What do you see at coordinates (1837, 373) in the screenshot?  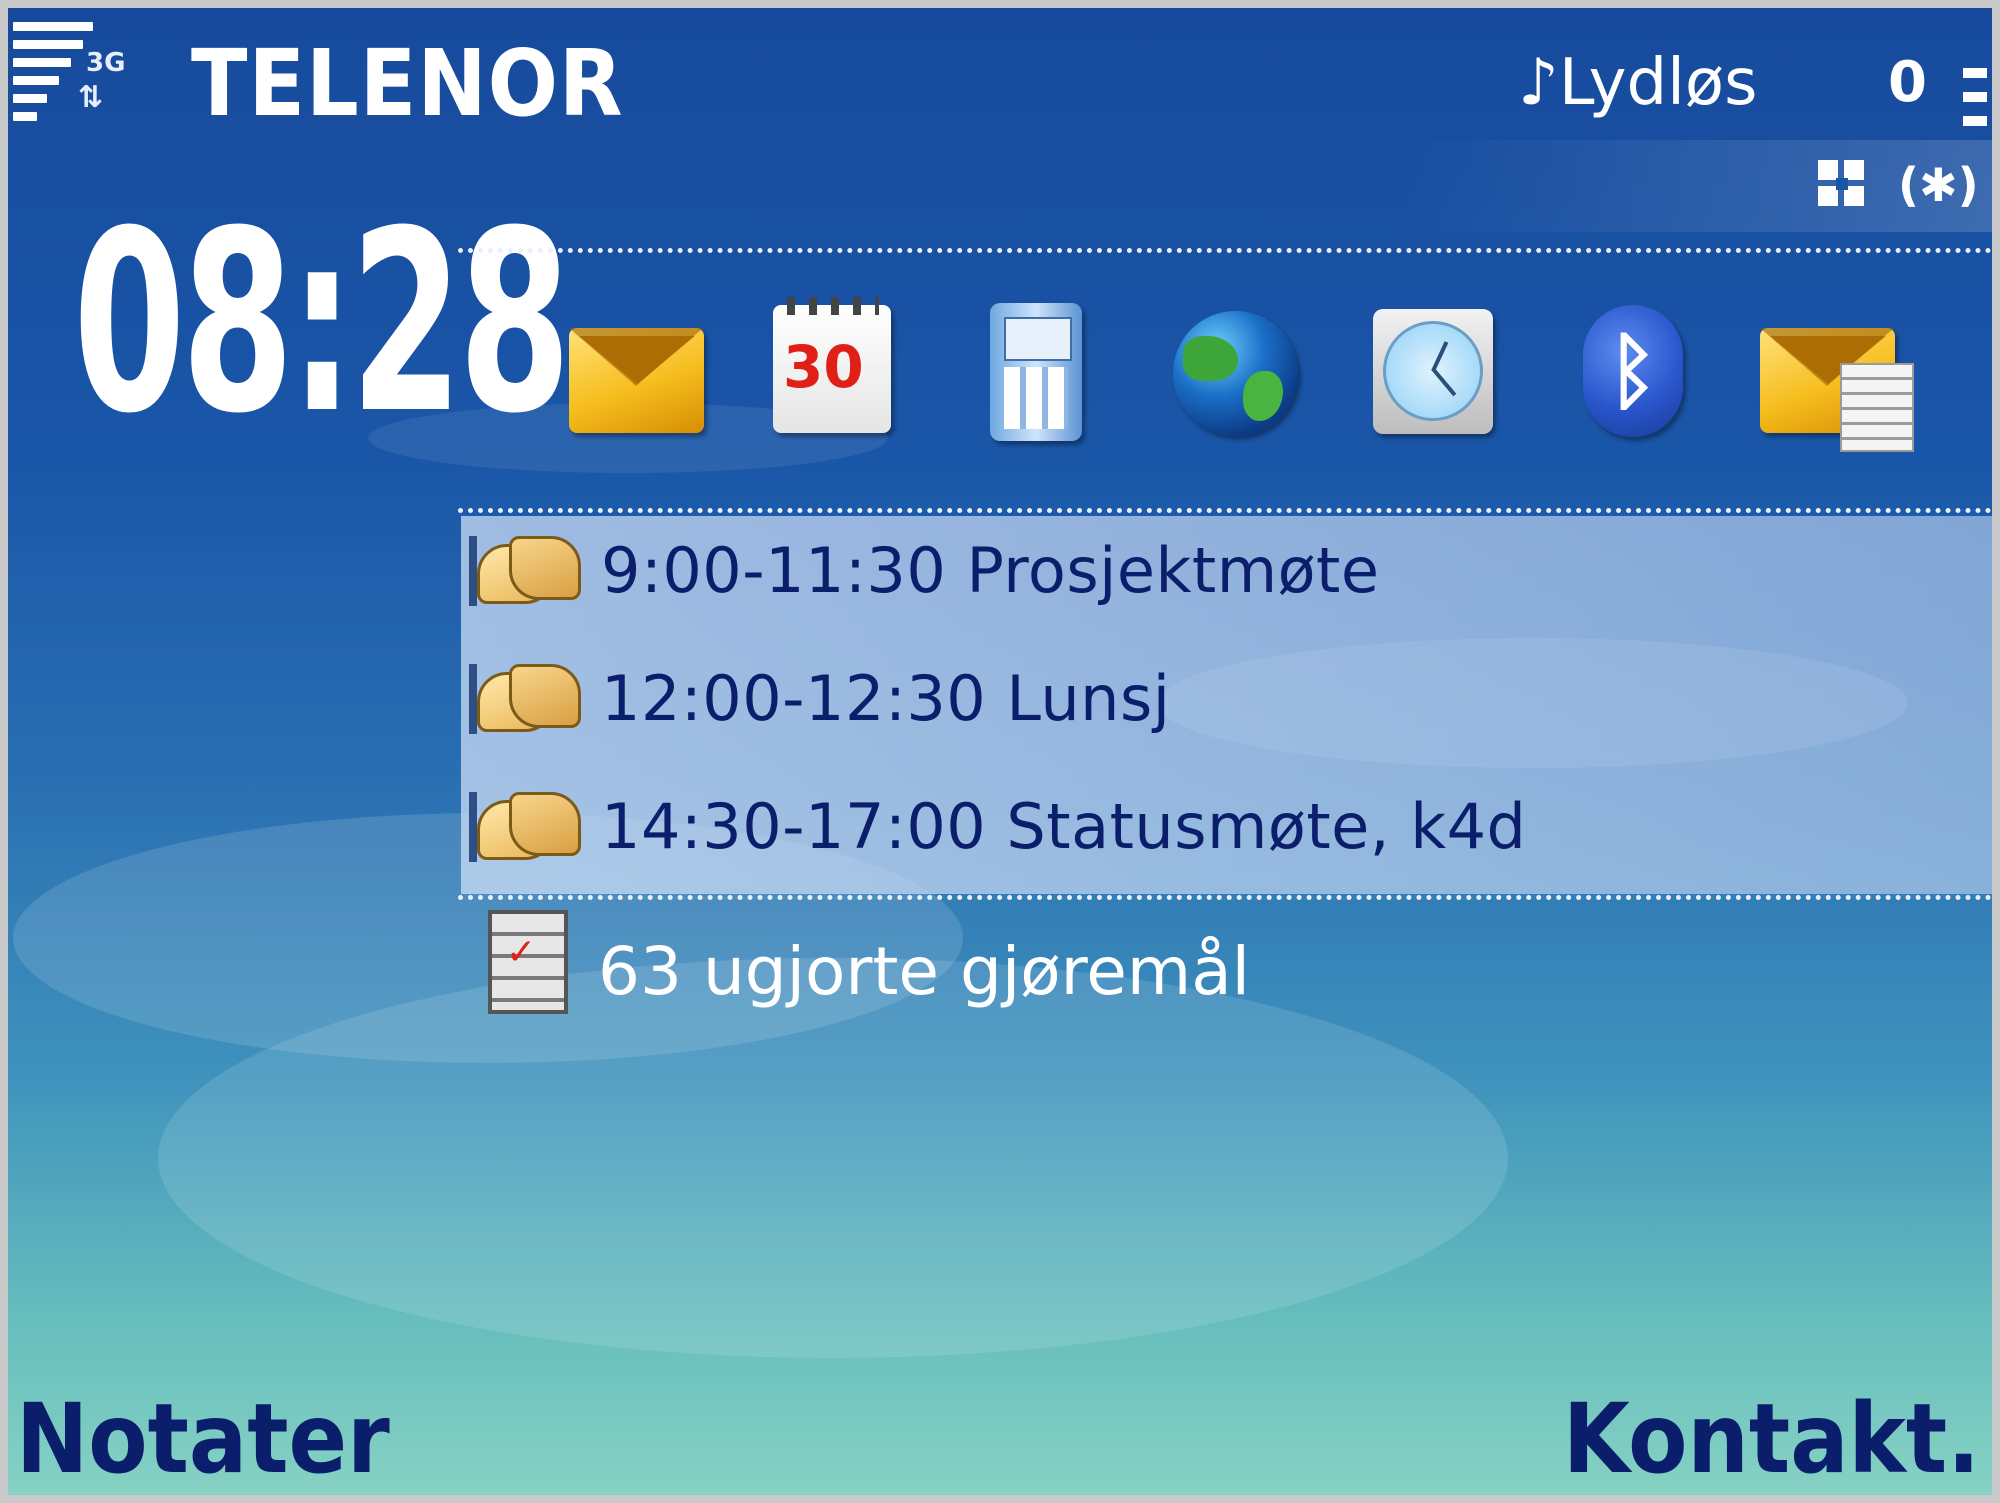 I see `shortcut-email` at bounding box center [1837, 373].